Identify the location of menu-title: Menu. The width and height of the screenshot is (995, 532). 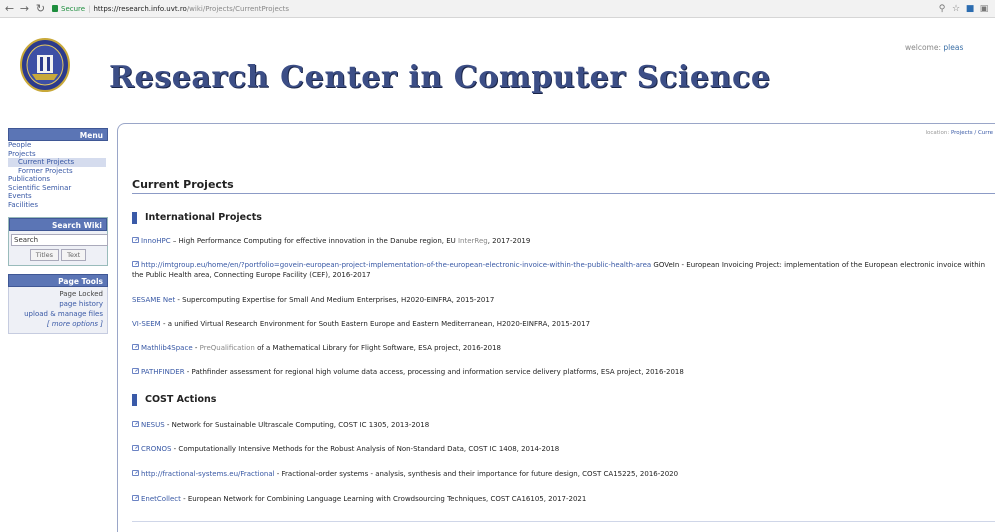
(58, 134).